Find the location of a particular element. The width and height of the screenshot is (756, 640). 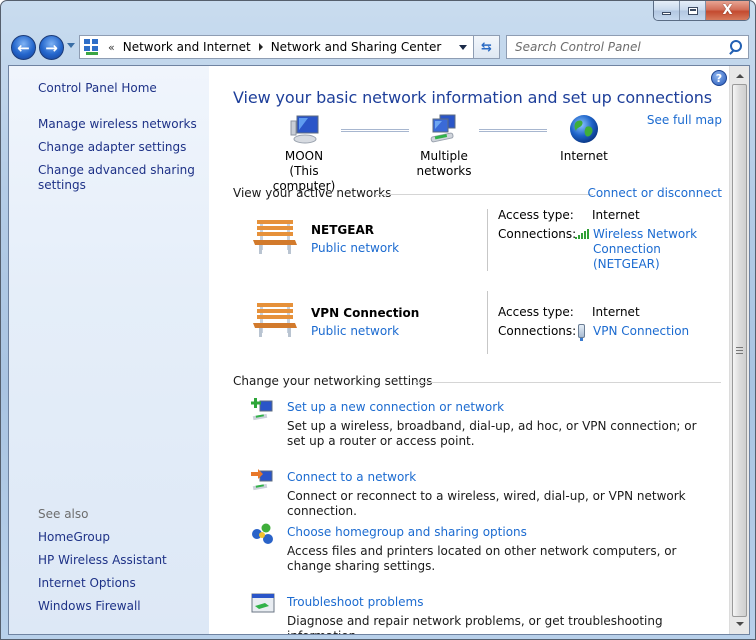

see-also-internet-options: Internet Options is located at coordinates (87, 583).